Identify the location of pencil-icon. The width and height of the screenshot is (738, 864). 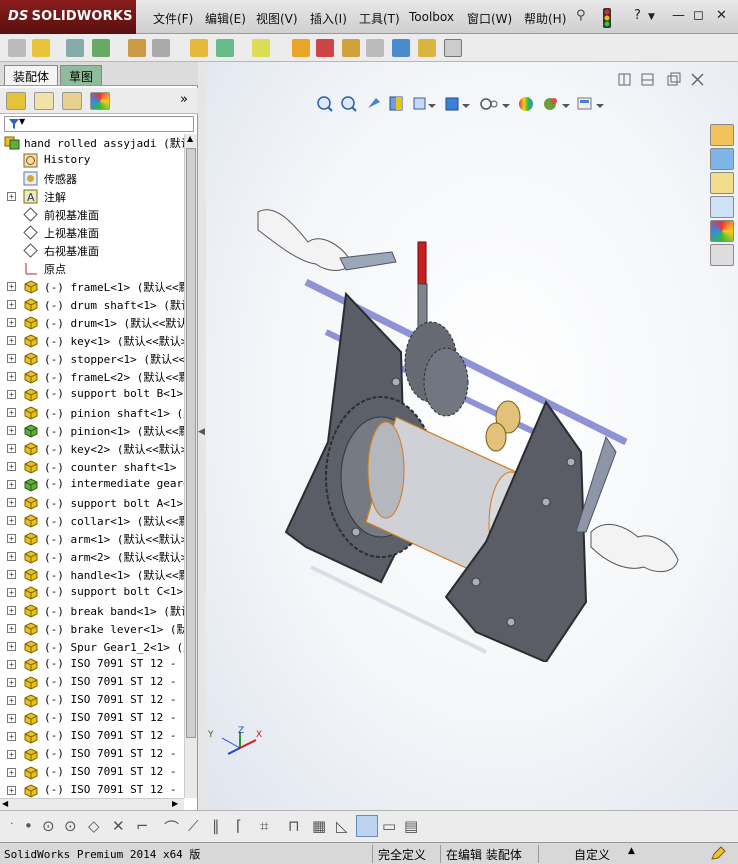
(718, 853).